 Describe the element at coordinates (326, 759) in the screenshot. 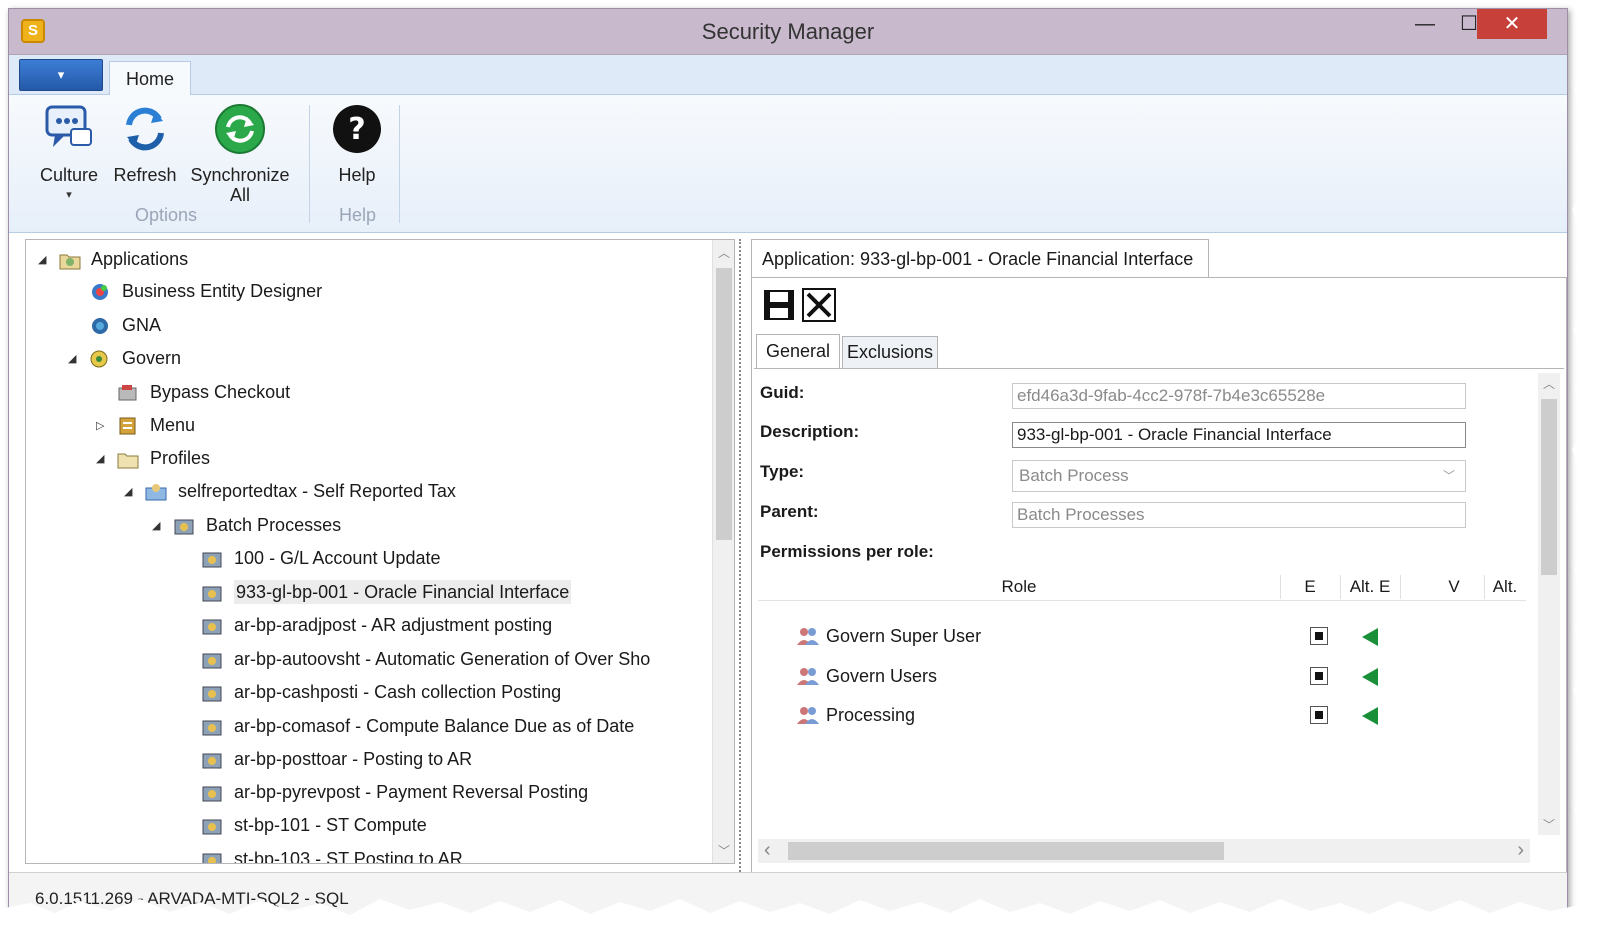

I see `tree-node-batch-process: ar-bp-posttoar - Posting to AR` at that location.